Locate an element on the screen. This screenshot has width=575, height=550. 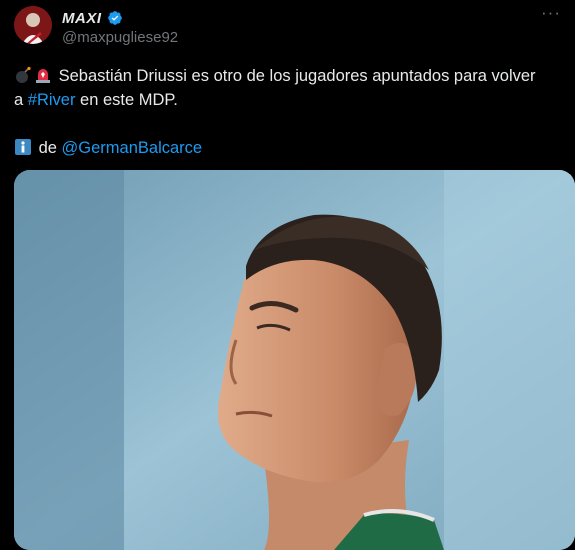
verified-badge-icon is located at coordinates (115, 18).